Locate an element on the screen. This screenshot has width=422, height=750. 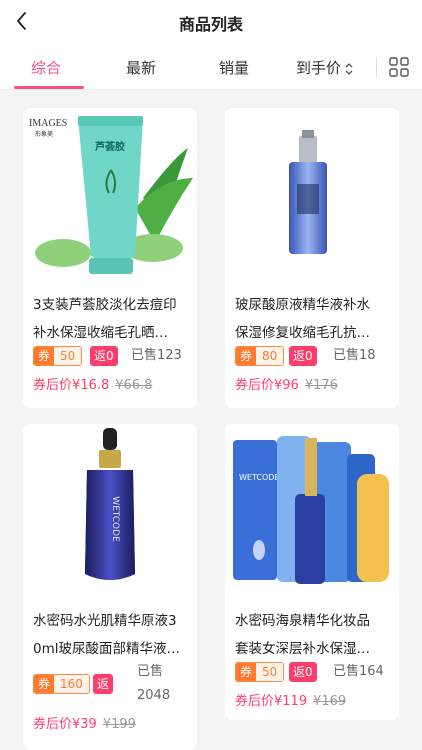
price: ¥39 is located at coordinates (84, 724).